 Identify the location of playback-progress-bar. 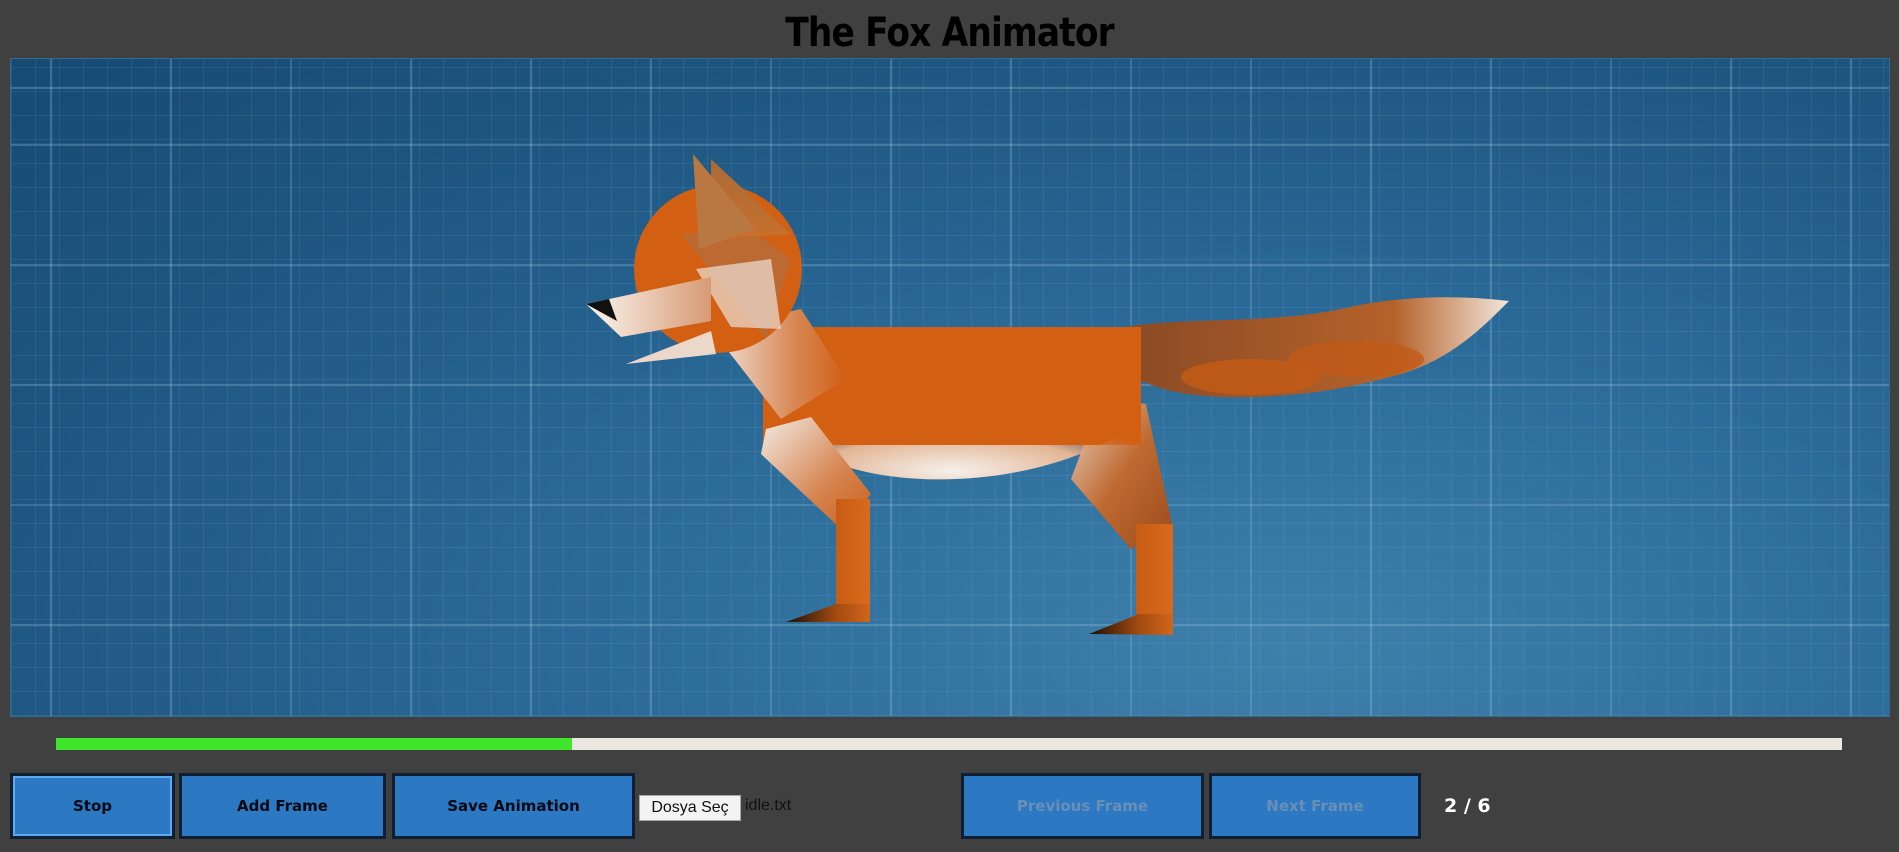
(949, 744).